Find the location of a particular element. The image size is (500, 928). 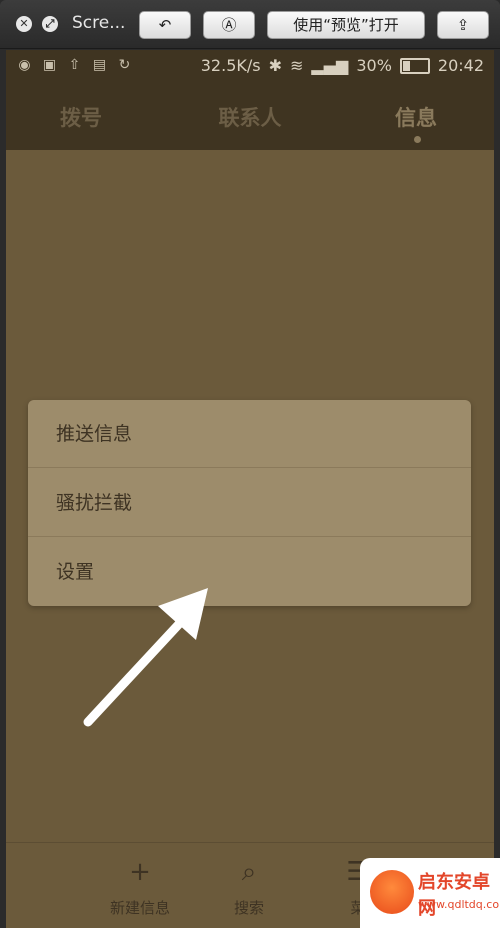

arrow-shaft is located at coordinates (140, 666).